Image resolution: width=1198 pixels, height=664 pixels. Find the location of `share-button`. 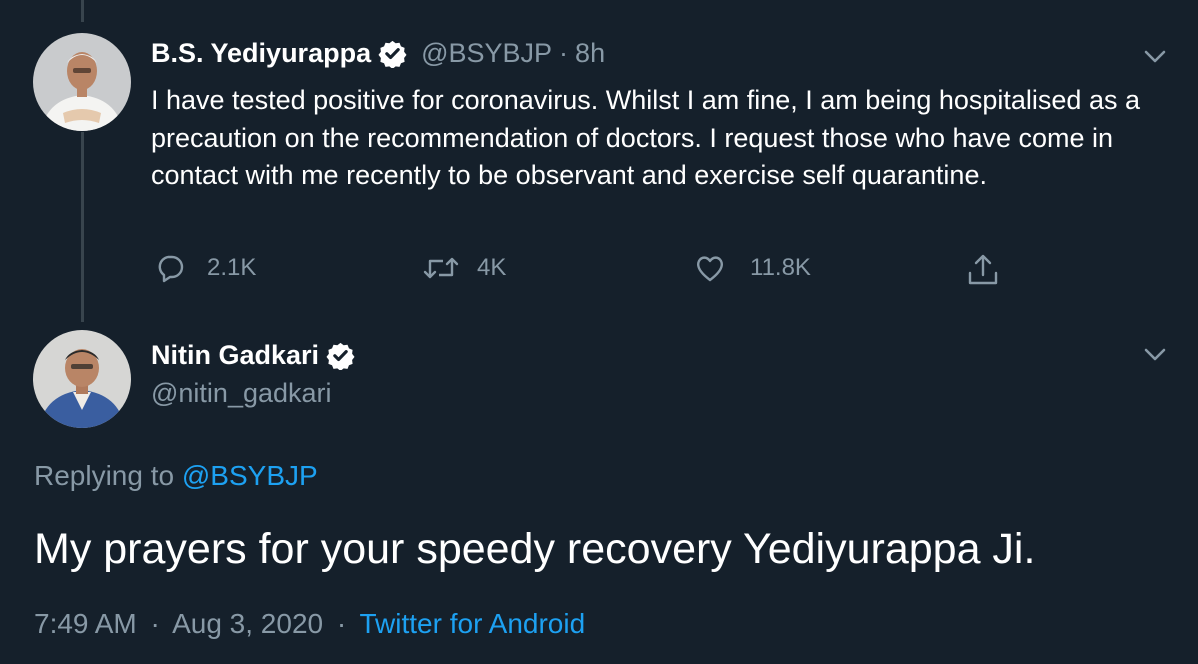

share-button is located at coordinates (983, 270).